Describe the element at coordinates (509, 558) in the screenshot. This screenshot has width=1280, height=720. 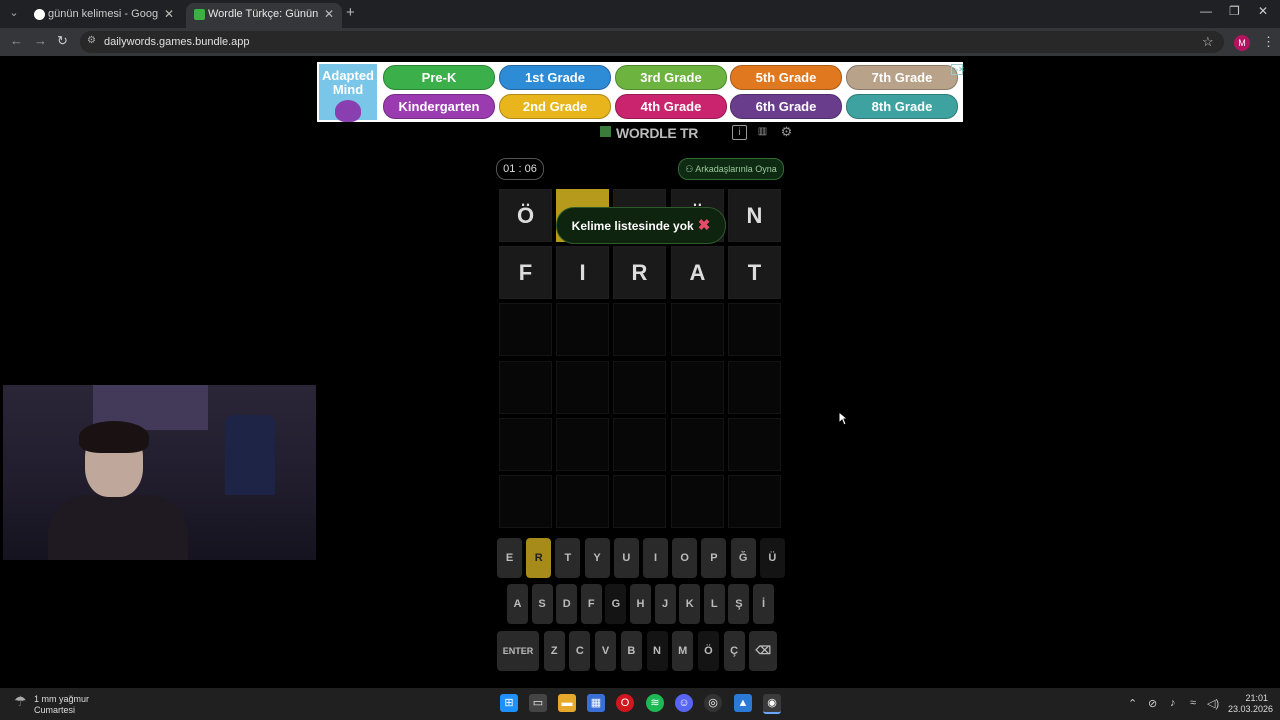
I see `letter-key: E` at that location.